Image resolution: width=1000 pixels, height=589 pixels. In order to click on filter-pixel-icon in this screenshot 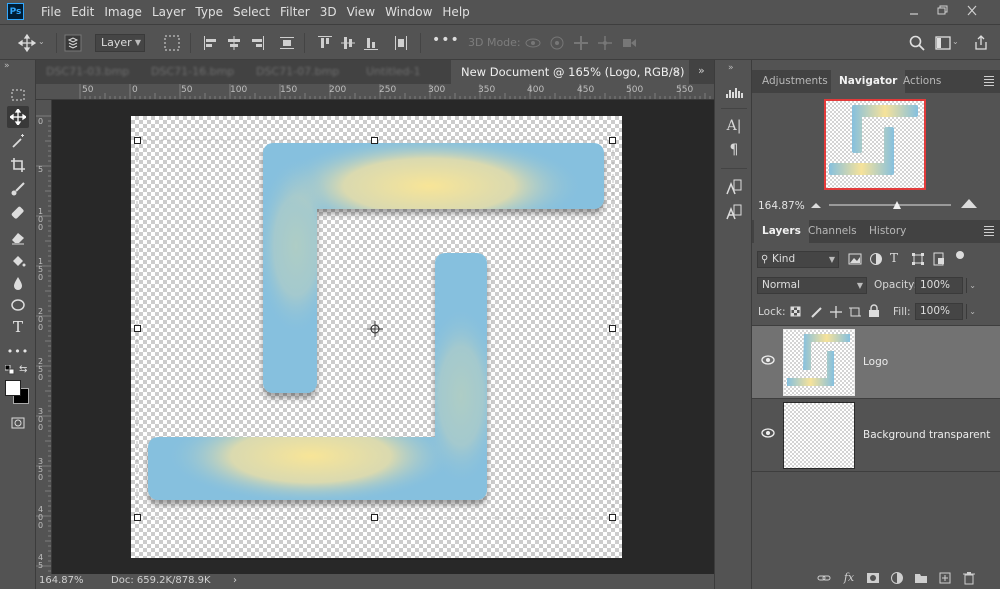, I will do `click(855, 259)`.